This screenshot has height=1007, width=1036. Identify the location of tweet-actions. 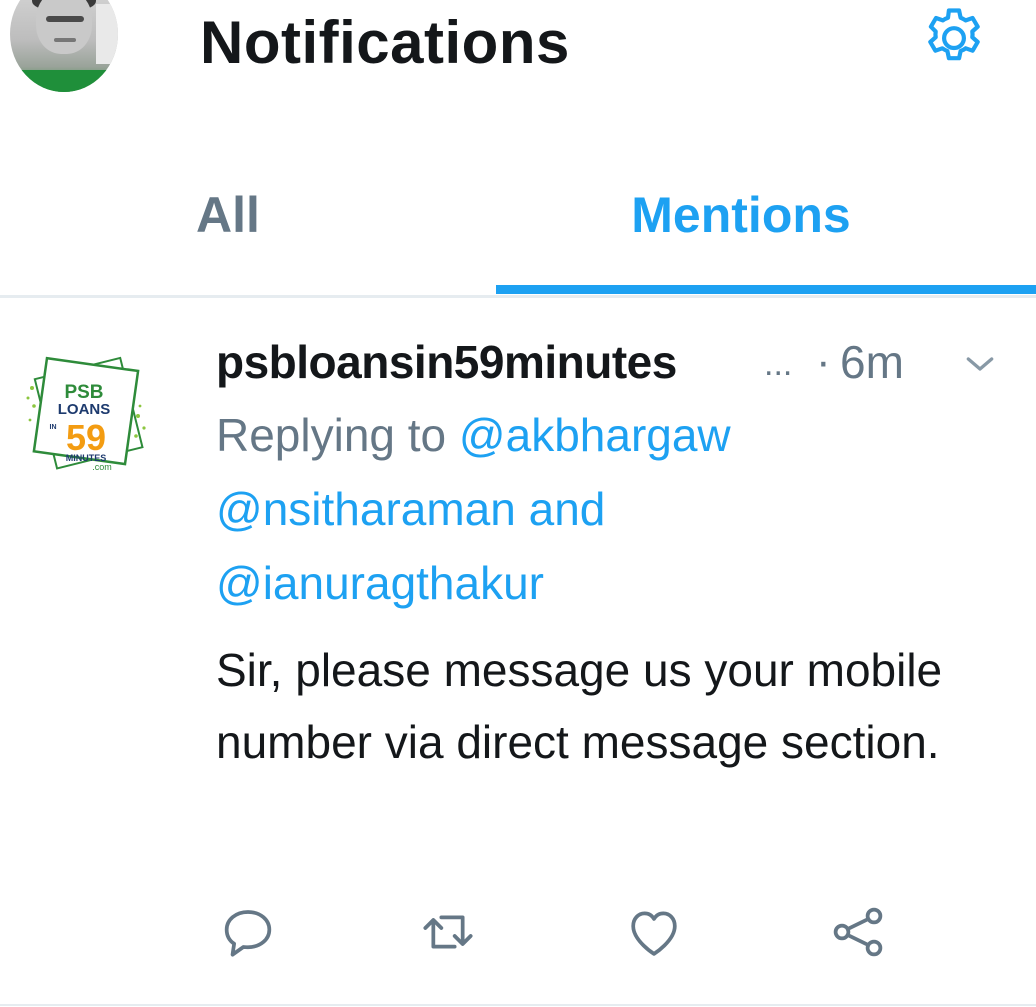
(566, 935).